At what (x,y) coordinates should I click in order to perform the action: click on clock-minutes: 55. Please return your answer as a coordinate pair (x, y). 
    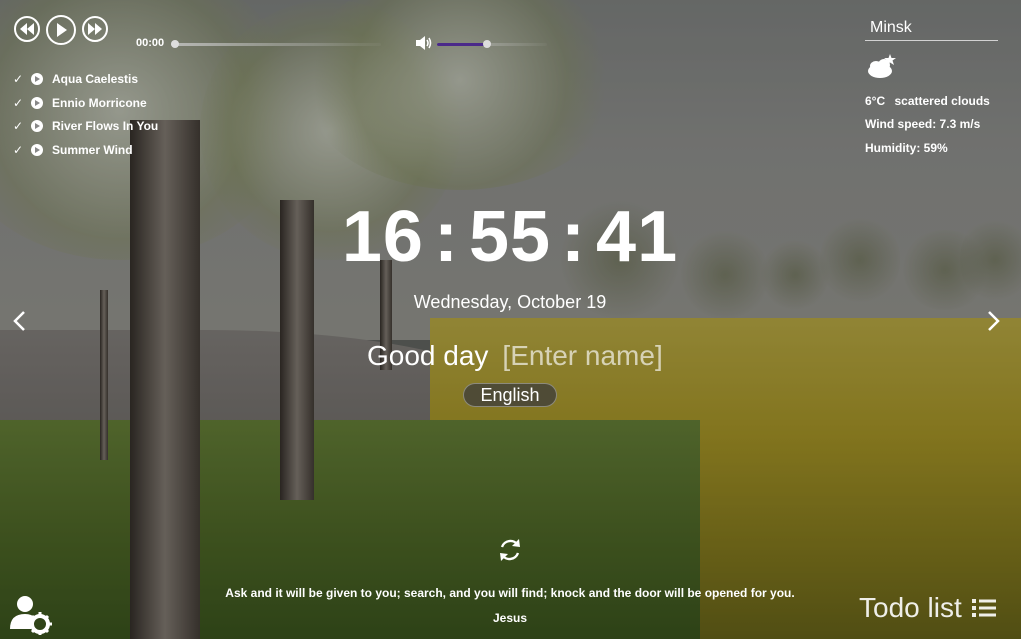
    Looking at the image, I should click on (510, 237).